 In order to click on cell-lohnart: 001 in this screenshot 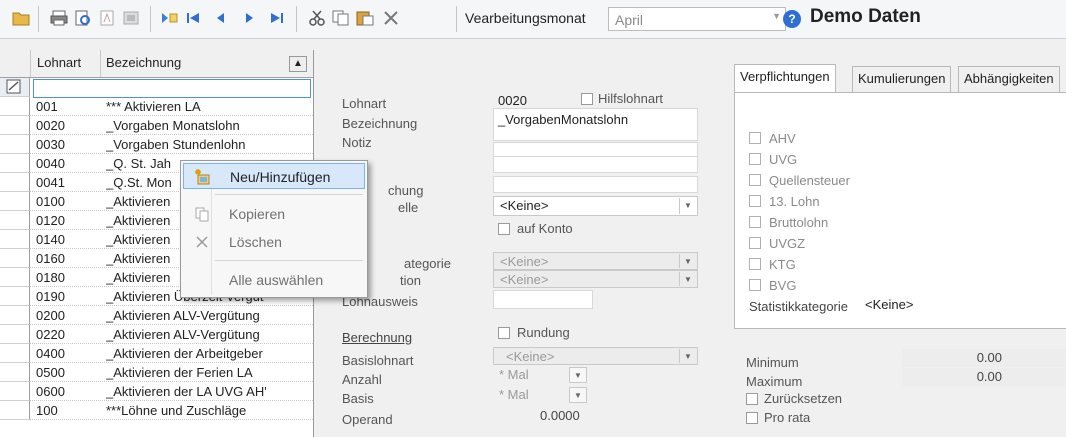, I will do `click(47, 106)`.